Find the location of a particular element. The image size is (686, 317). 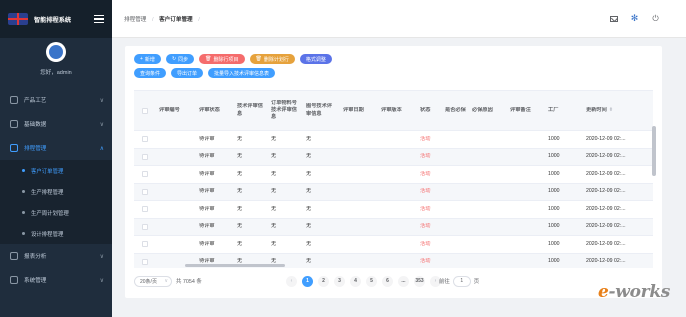

page-number-button: 4 is located at coordinates (355, 281).